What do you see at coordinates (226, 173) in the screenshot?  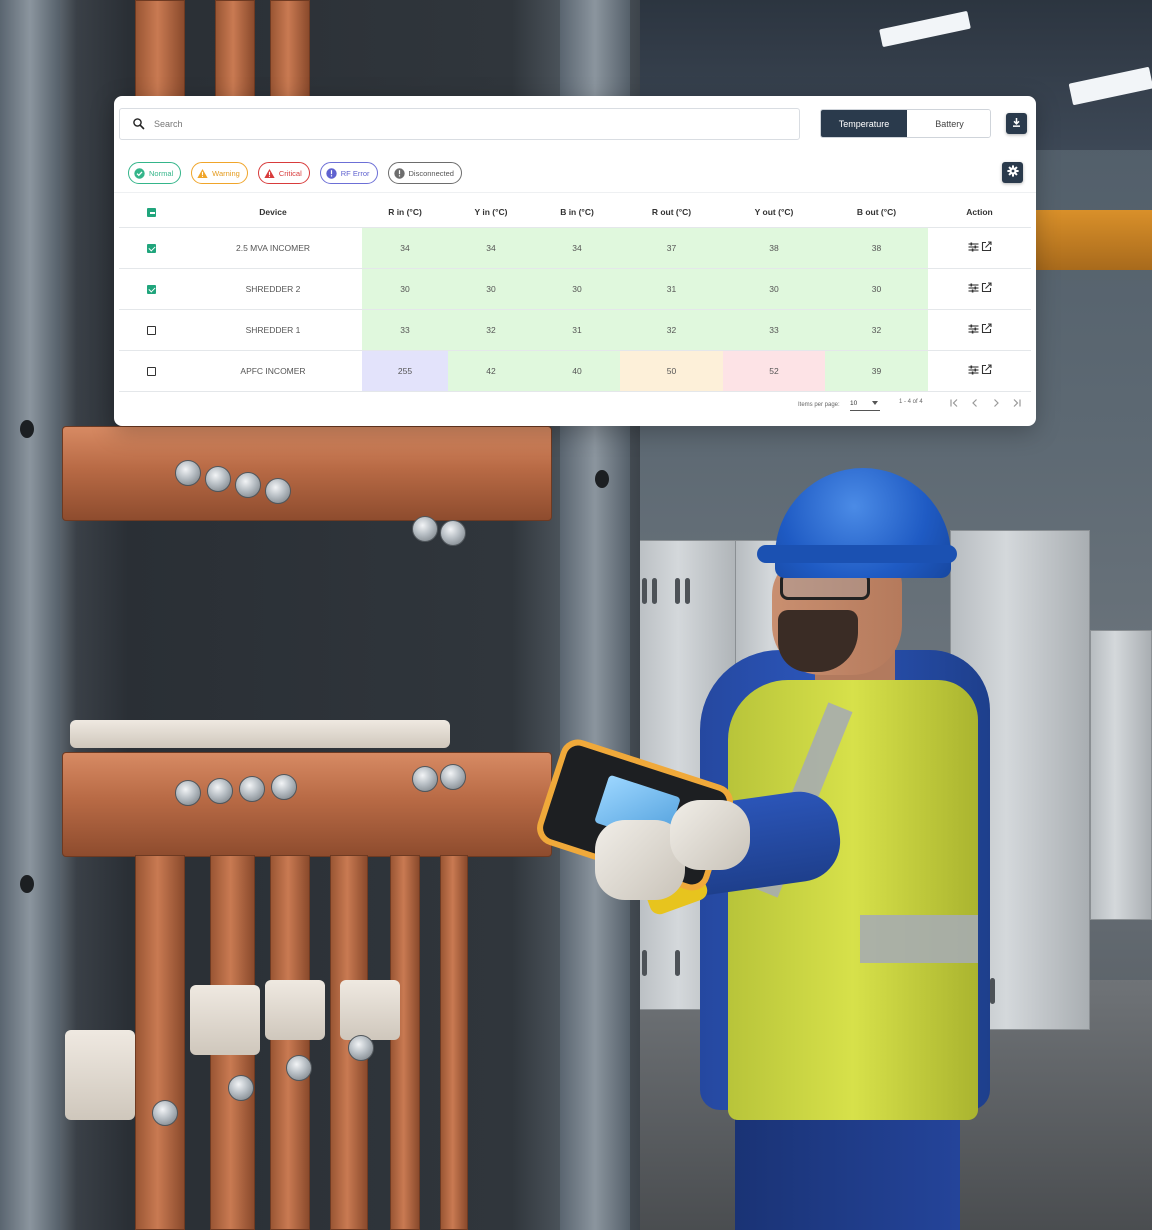 I see `legend-label: Warning` at bounding box center [226, 173].